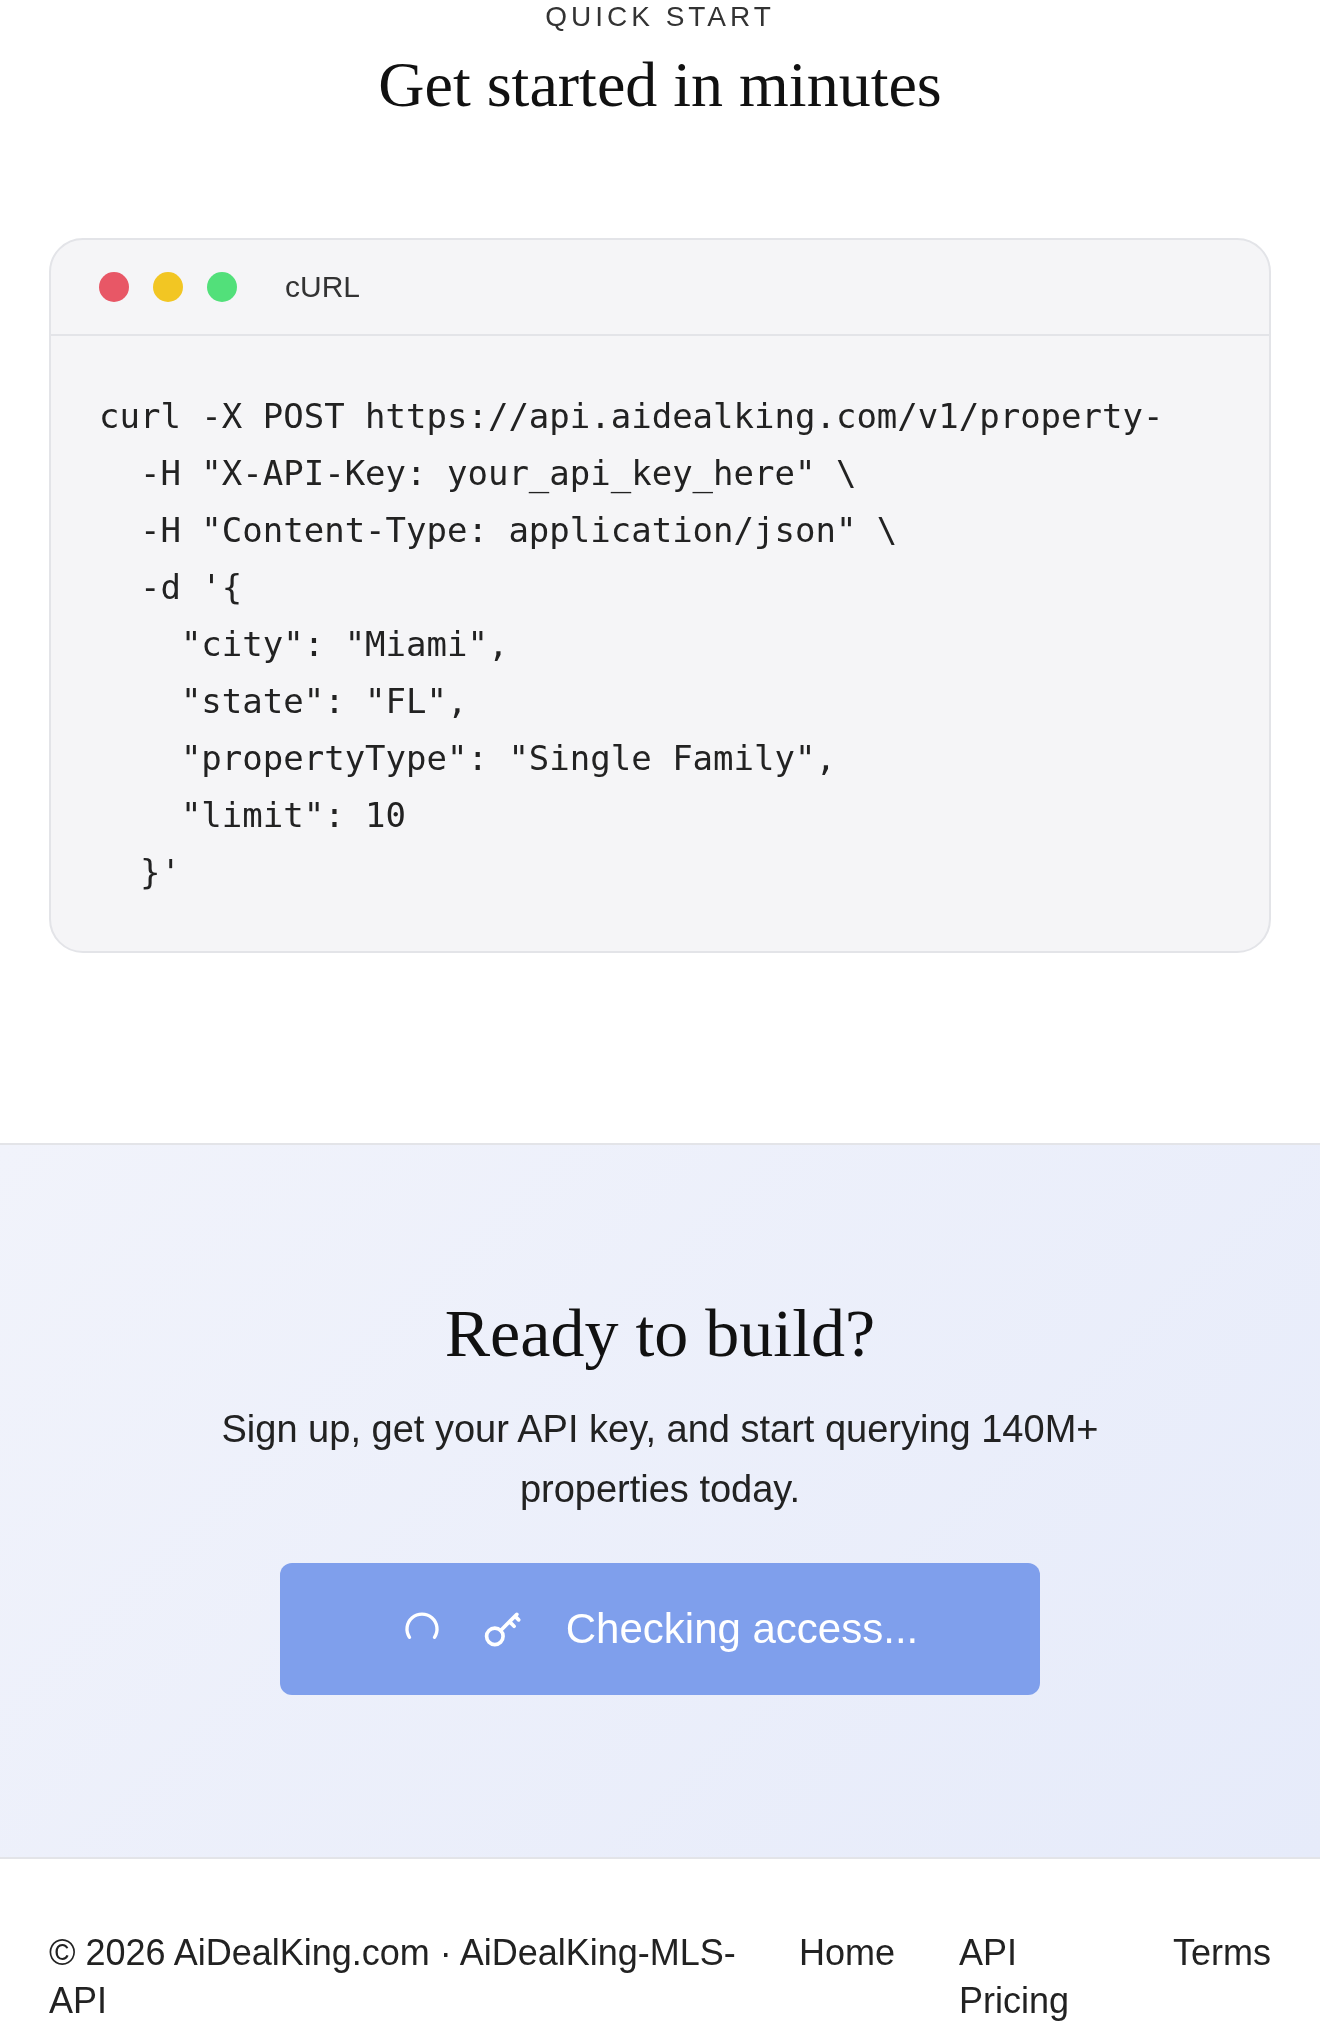 The height and width of the screenshot is (2025, 1320). Describe the element at coordinates (498, 474) in the screenshot. I see `code-line: -H "X-API-Key: your_api_key_here" \` at that location.